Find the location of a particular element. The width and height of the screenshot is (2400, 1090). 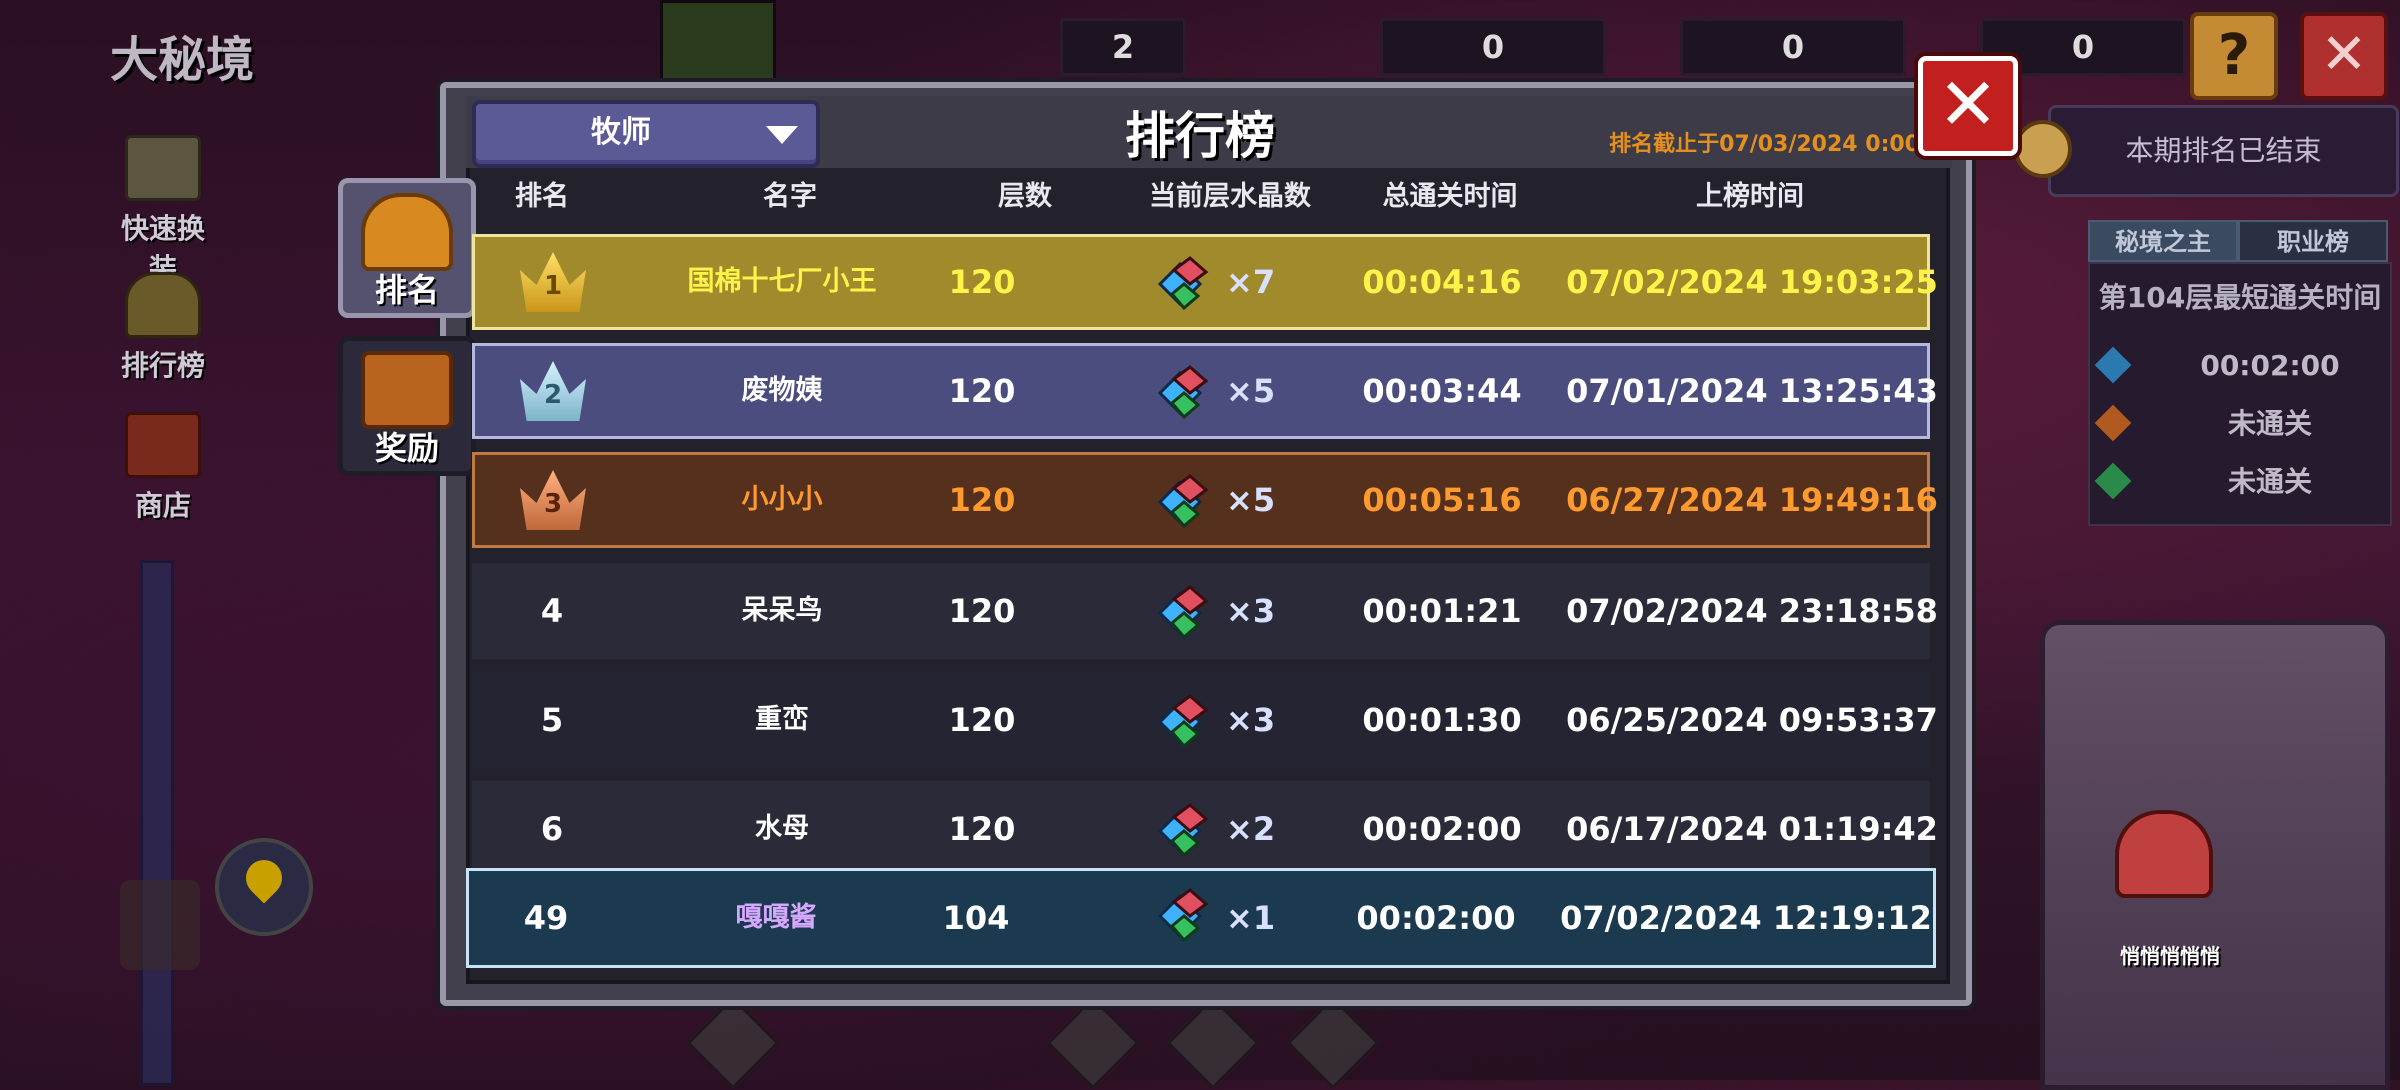

column-header-rank: 排名 is located at coordinates (542, 196).